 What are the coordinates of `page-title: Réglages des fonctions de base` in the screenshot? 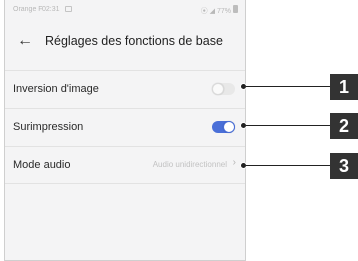 It's located at (134, 41).